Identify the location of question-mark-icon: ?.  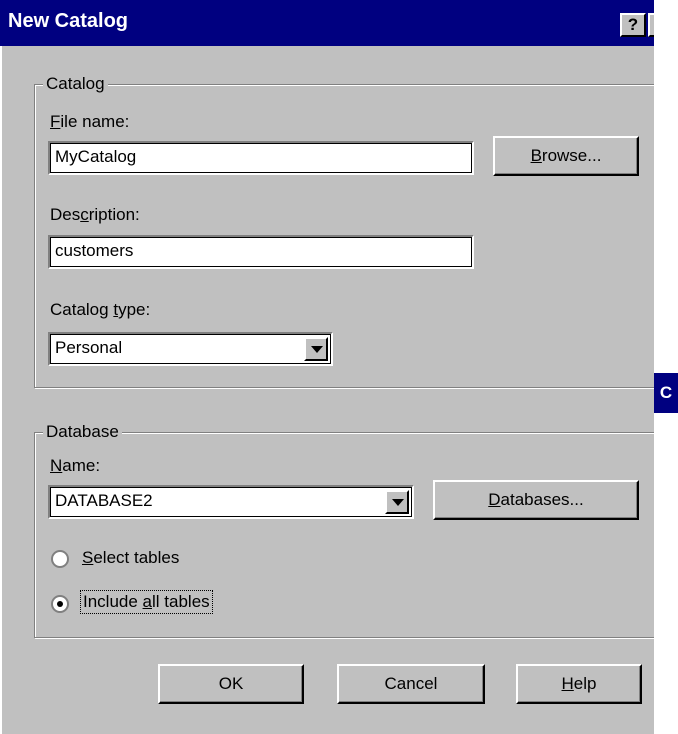
(633, 24).